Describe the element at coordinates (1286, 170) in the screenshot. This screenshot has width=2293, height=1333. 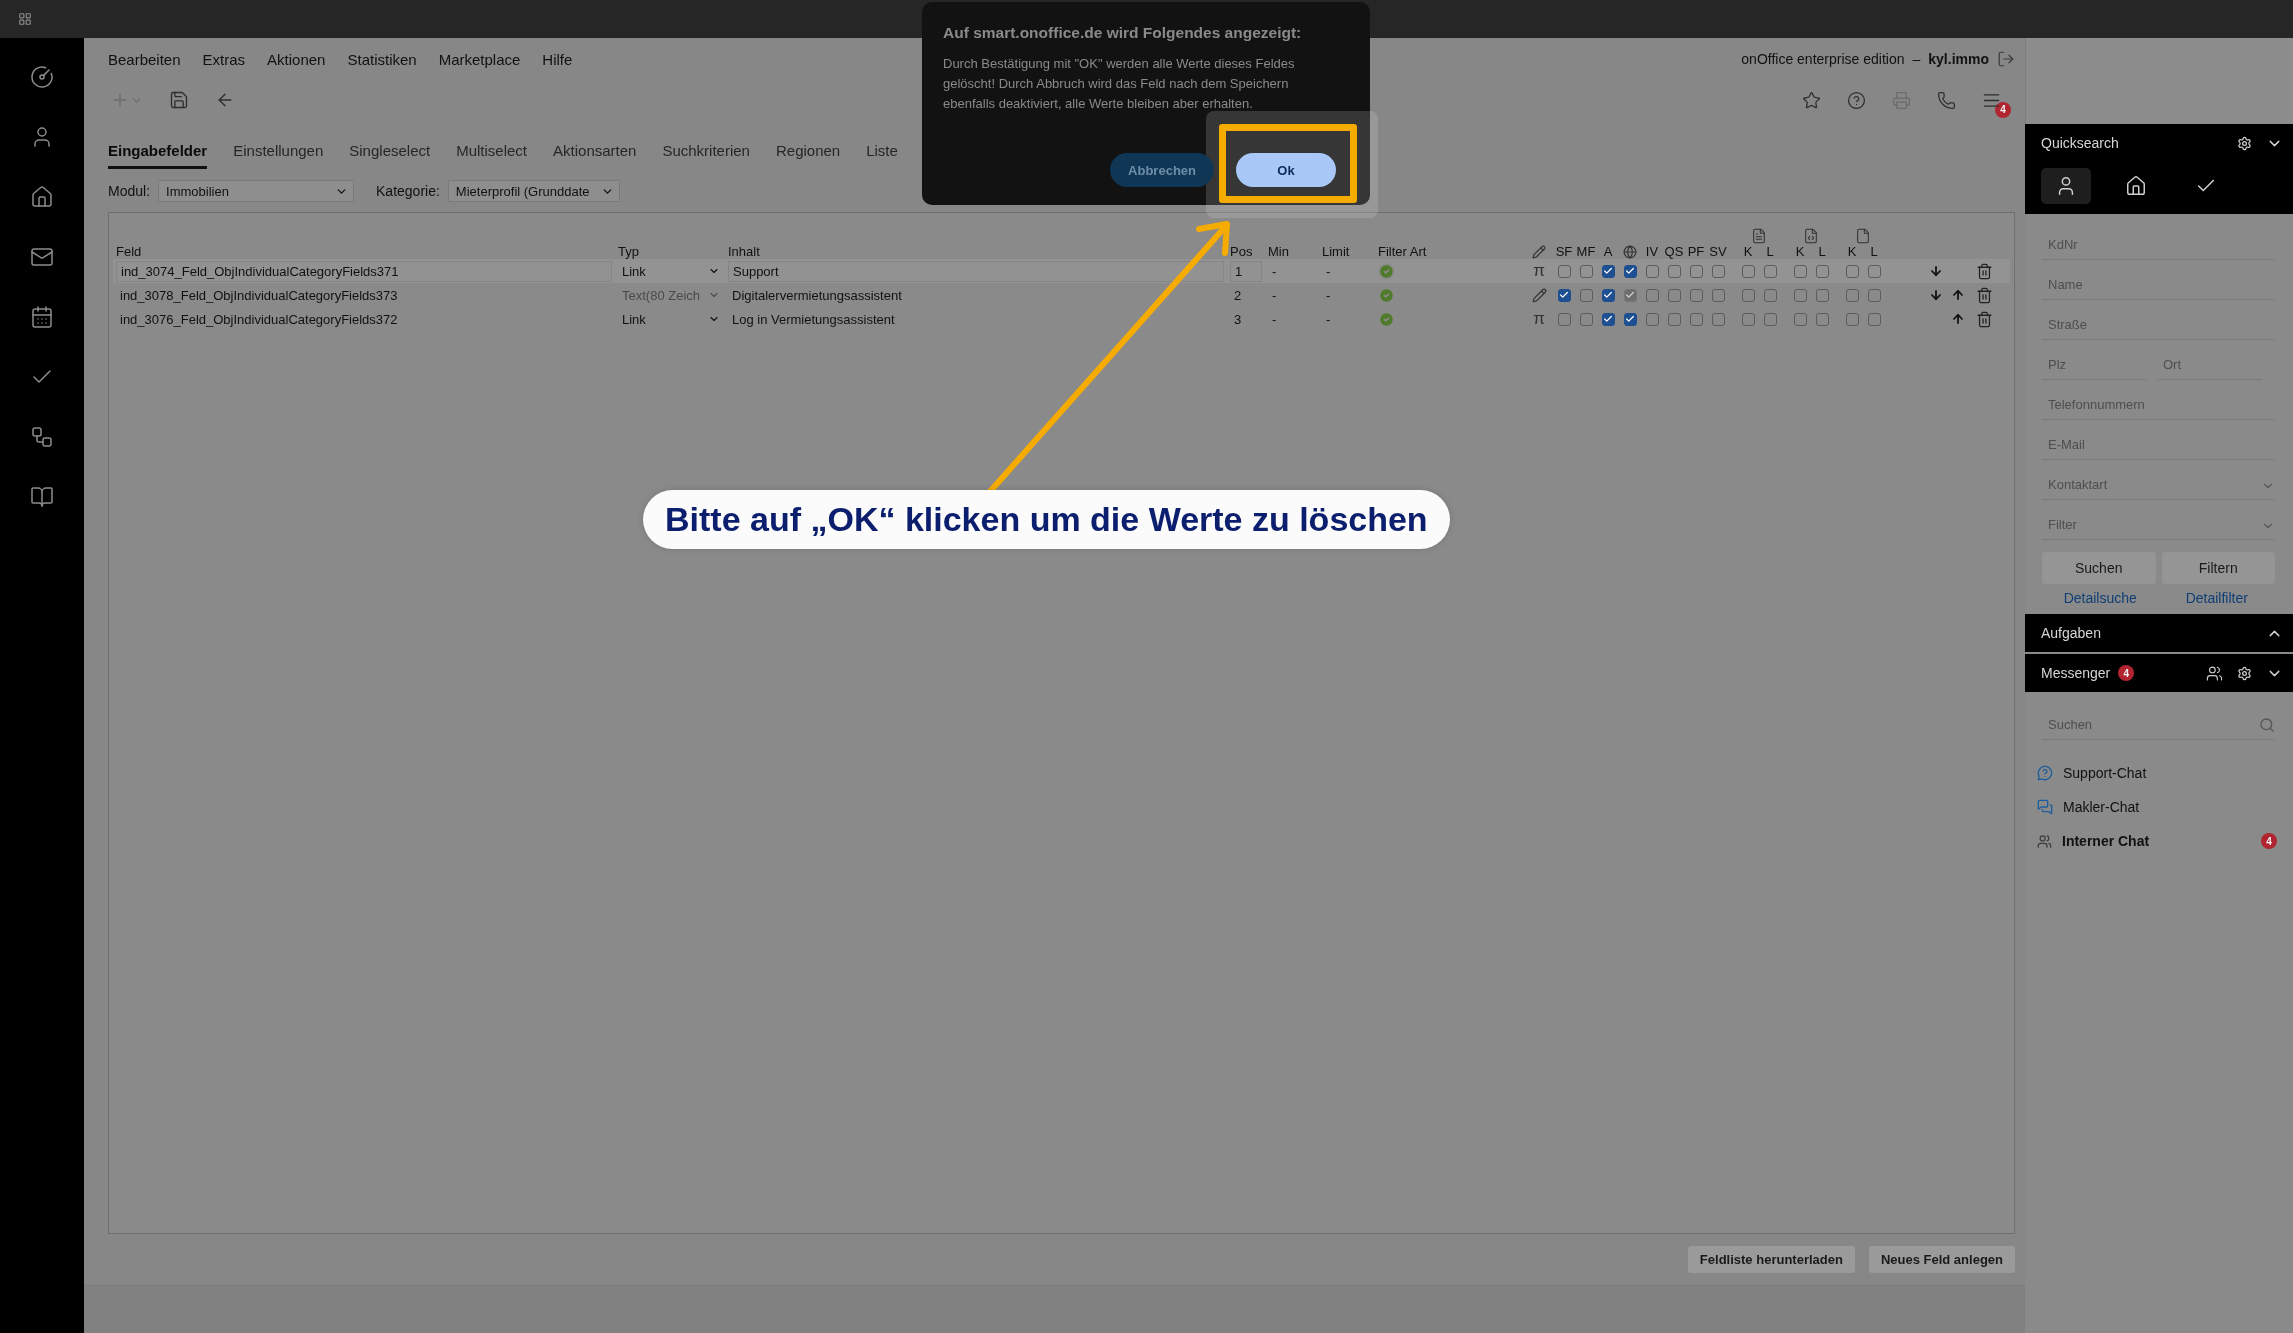
I see `dialog-button: Ok` at that location.